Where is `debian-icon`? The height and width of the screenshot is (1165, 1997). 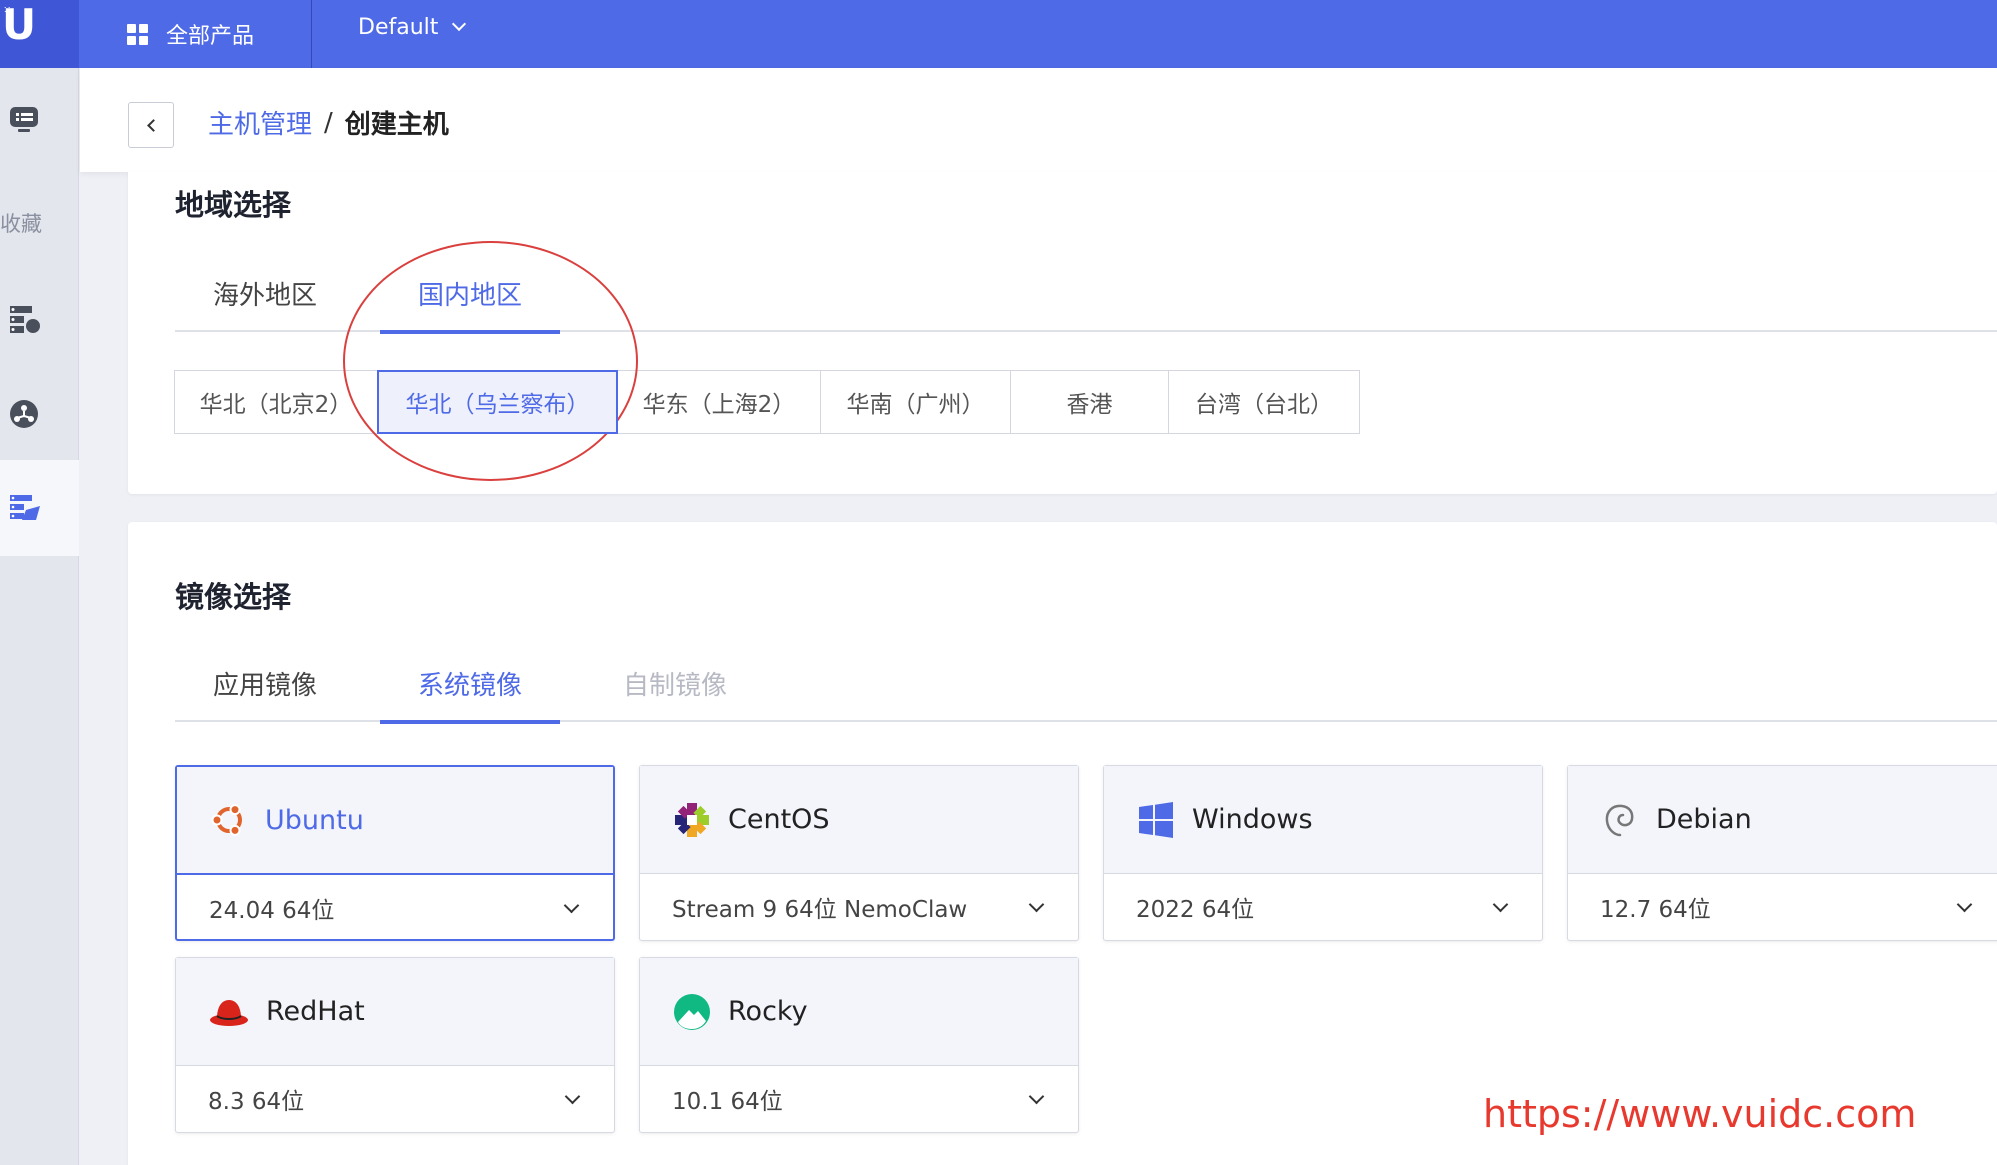 debian-icon is located at coordinates (1619, 820).